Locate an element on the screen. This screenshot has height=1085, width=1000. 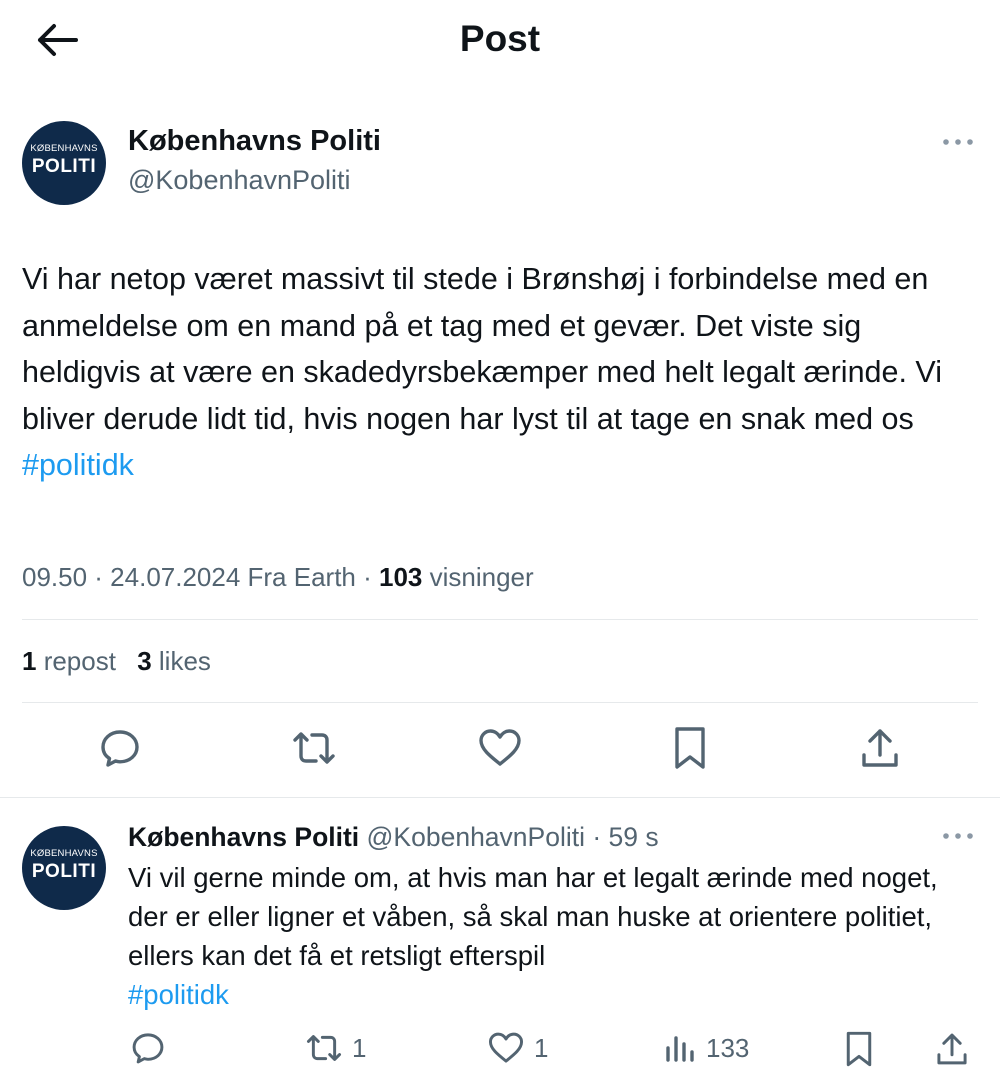
reply-button is located at coordinates (120, 748).